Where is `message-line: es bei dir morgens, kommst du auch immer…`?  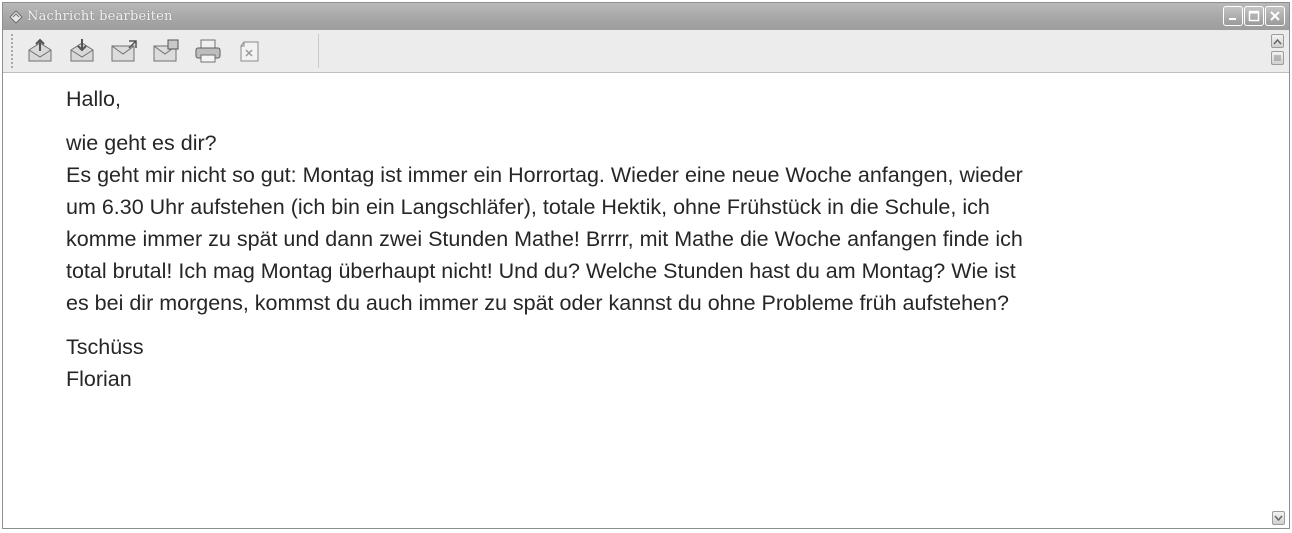 message-line: es bei dir morgens, kommst du auch immer… is located at coordinates (537, 303).